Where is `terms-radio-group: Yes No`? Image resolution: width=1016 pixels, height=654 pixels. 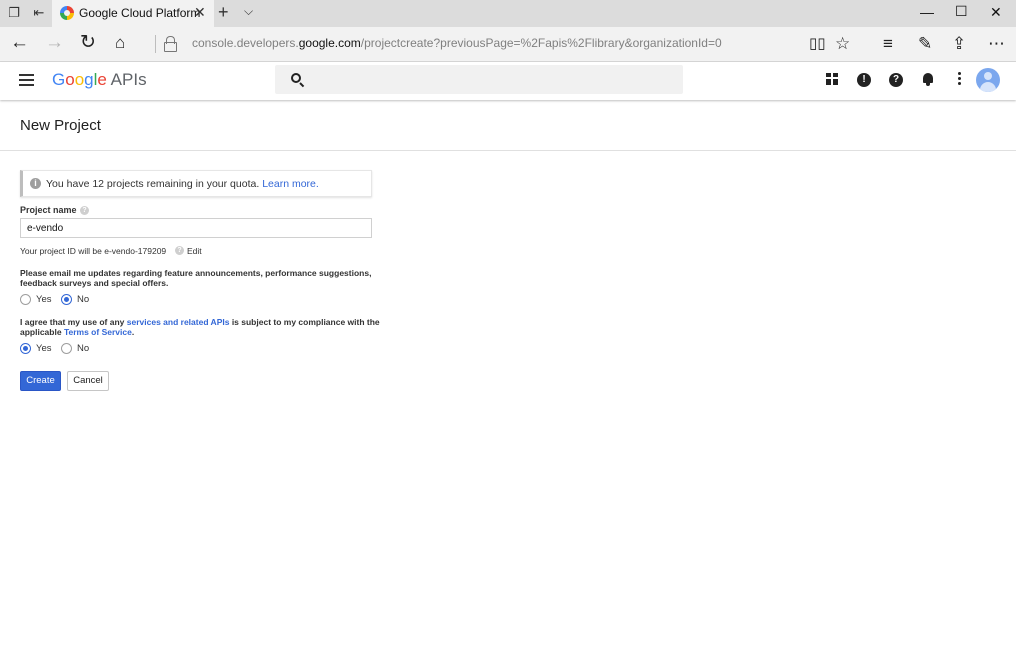 terms-radio-group: Yes No is located at coordinates (60, 349).